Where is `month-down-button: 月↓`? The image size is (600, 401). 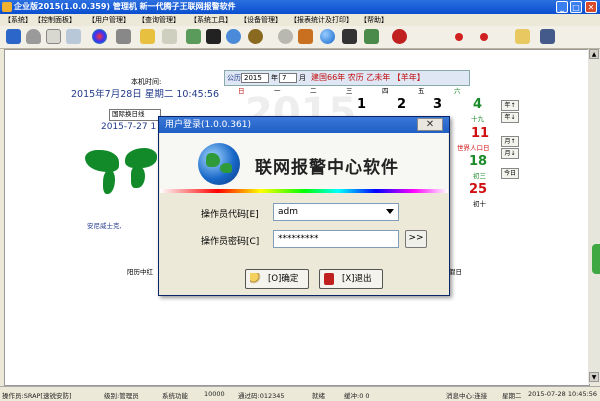
month-down-button: 月↓ is located at coordinates (510, 153).